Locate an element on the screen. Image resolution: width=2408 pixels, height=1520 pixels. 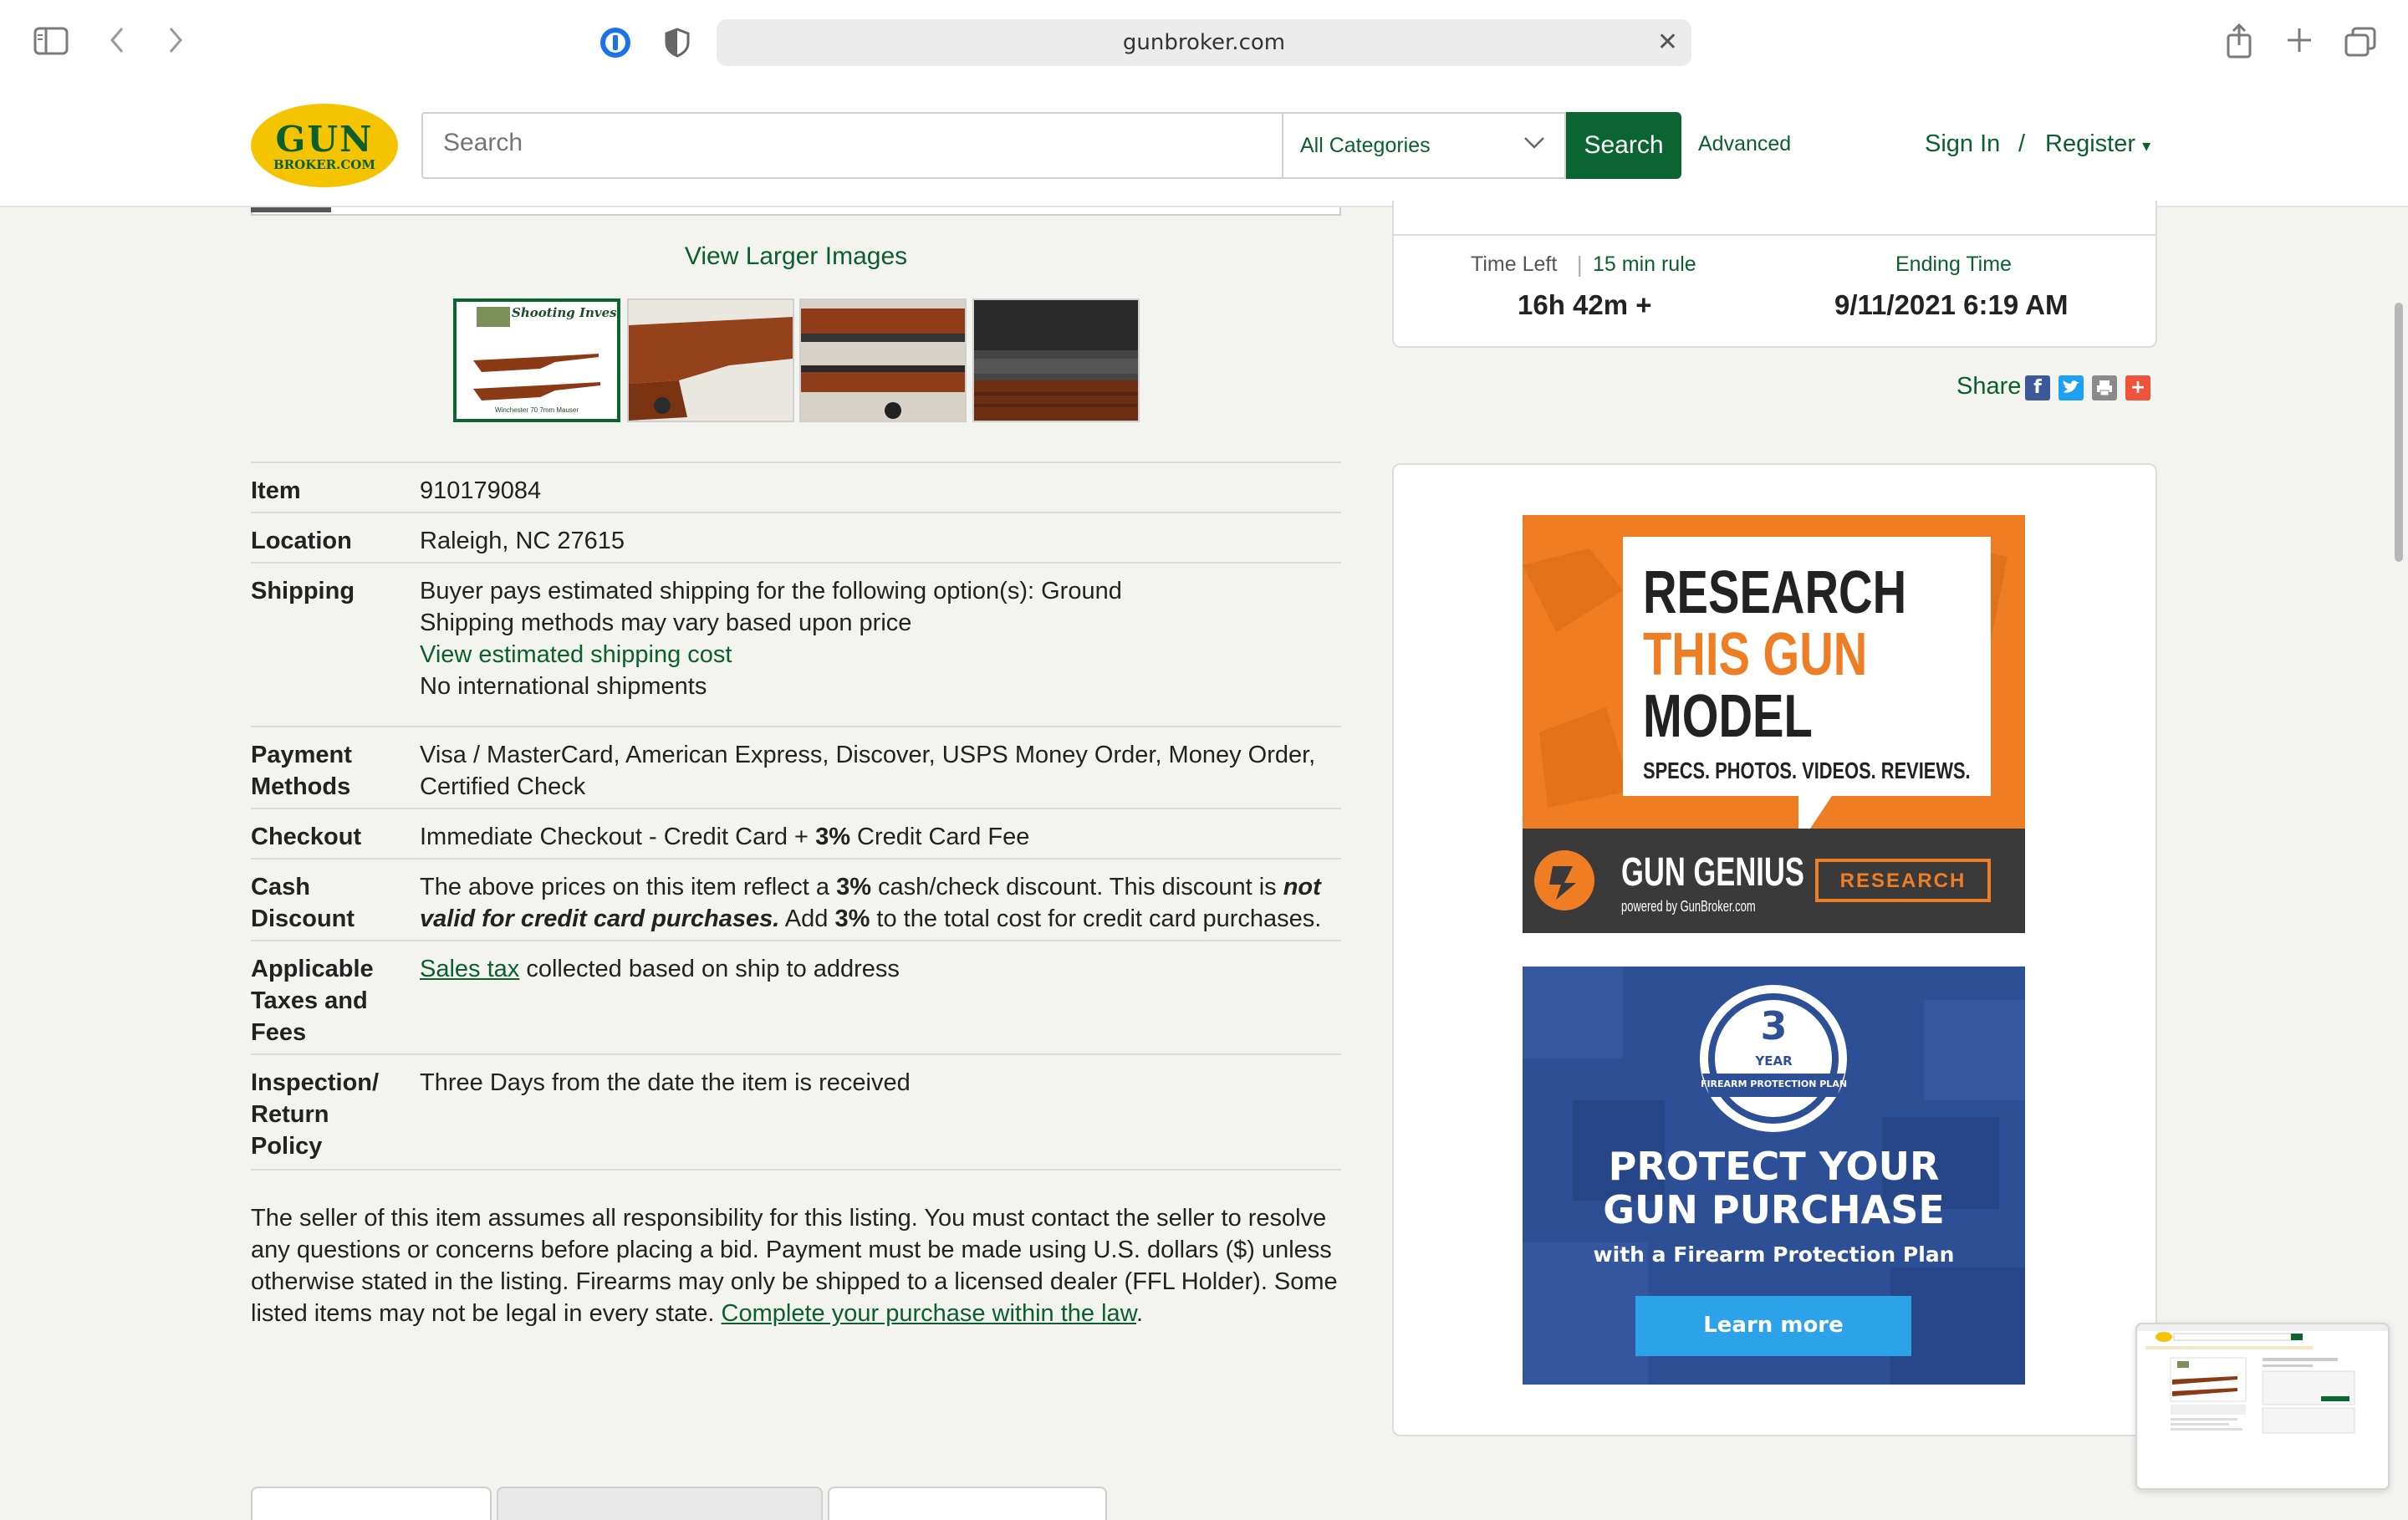
thumbnail-1-caption: Winchester 70 7mm Mauser is located at coordinates (537, 410).